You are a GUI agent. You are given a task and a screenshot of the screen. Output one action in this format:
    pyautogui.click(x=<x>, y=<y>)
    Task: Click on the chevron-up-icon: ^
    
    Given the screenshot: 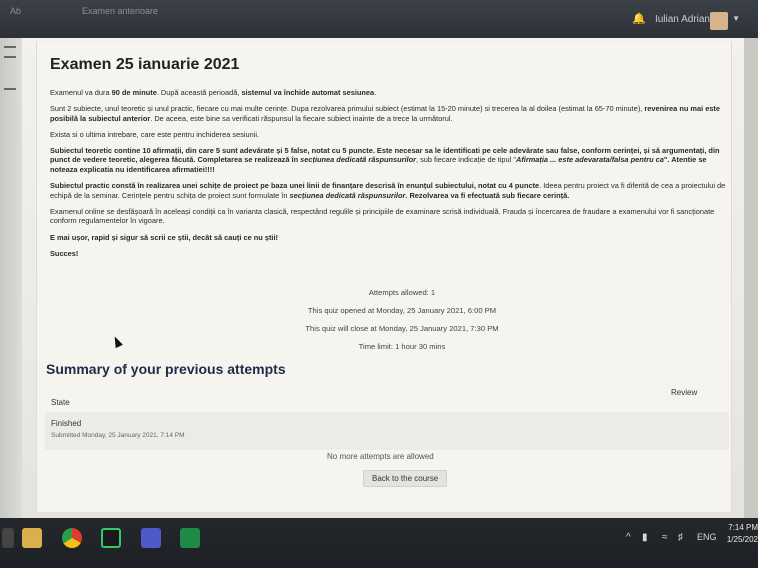 What is the action you would take?
    pyautogui.click(x=628, y=537)
    